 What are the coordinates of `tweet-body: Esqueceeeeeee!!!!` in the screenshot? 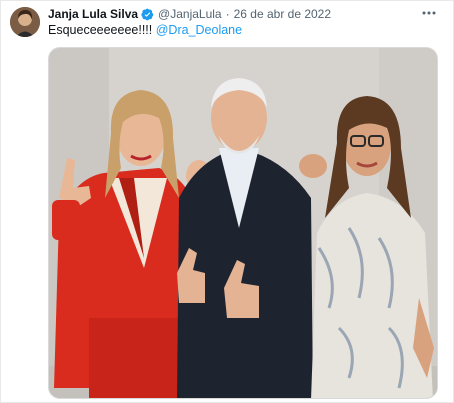 It's located at (102, 30).